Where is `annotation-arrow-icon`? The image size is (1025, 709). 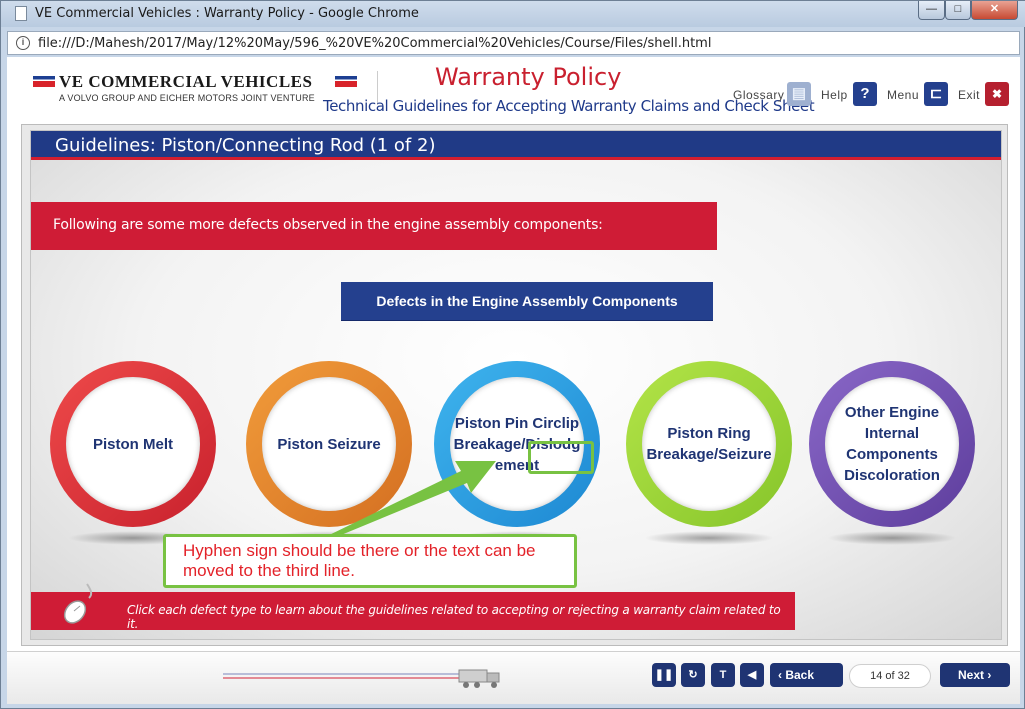
annotation-arrow-icon is located at coordinates (408, 500).